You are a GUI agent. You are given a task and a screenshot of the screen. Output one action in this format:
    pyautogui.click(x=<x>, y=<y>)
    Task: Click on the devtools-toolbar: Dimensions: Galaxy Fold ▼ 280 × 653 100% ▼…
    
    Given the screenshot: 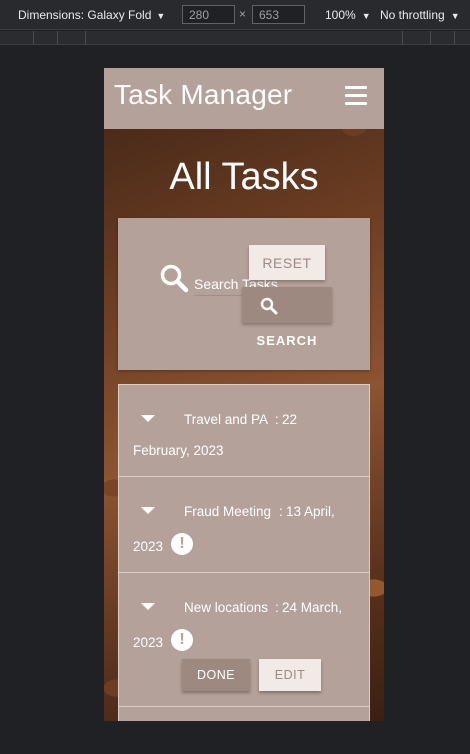 What is the action you would take?
    pyautogui.click(x=235, y=15)
    